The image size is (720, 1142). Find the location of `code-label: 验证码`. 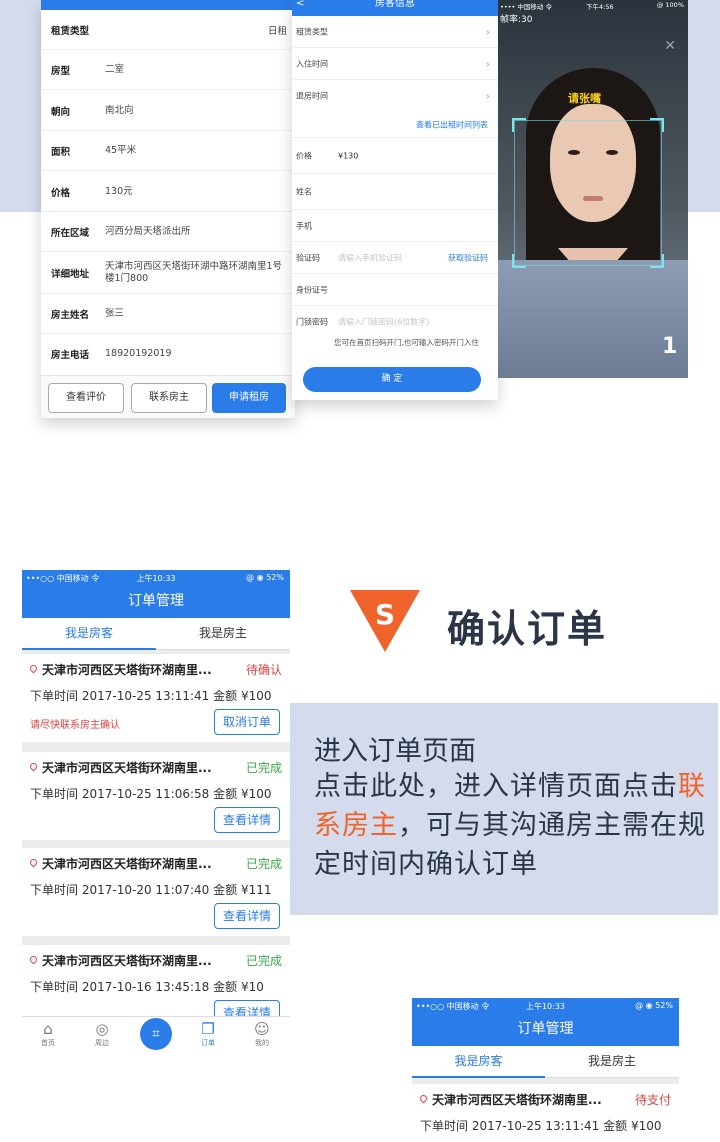

code-label: 验证码 is located at coordinates (308, 257).